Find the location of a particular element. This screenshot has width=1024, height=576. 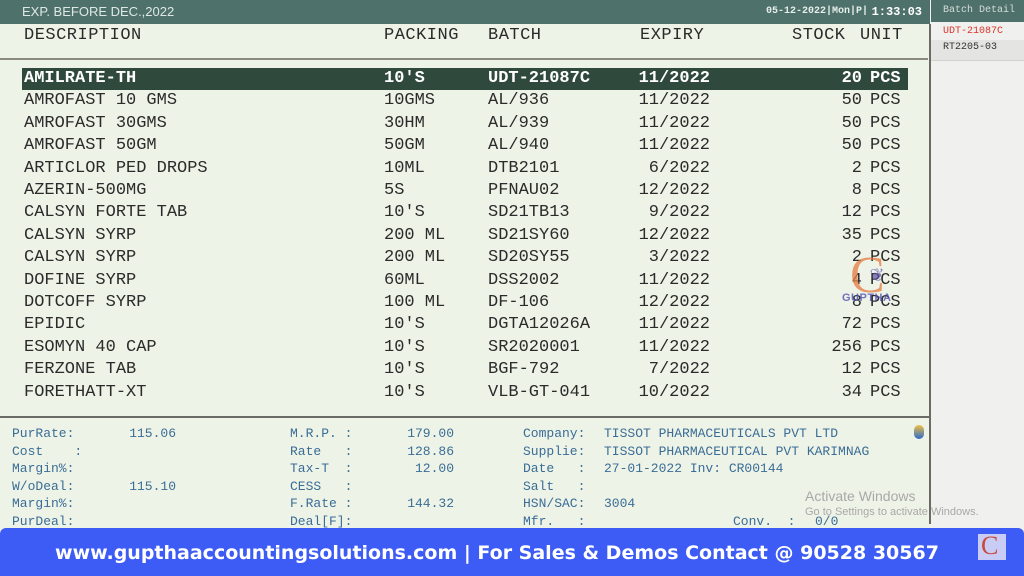

table-row: ARTICLOR PED DROPS 10ML DTB2101 6/2022 2 PCS is located at coordinates (465, 169).